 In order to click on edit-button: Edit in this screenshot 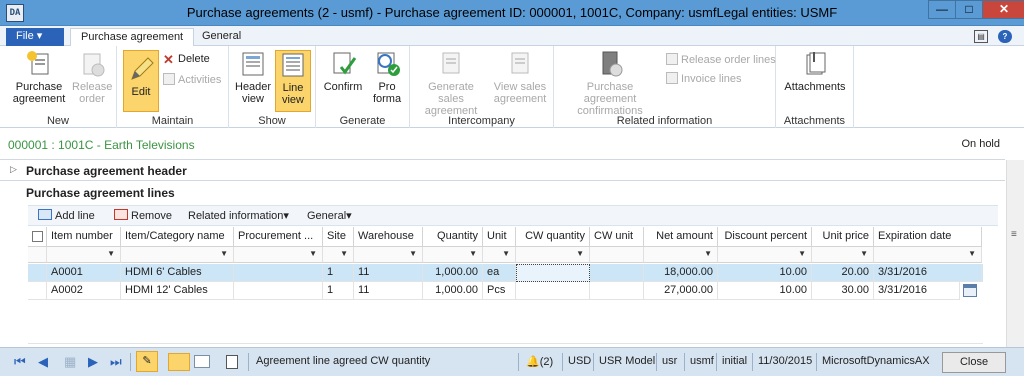, I will do `click(141, 81)`.